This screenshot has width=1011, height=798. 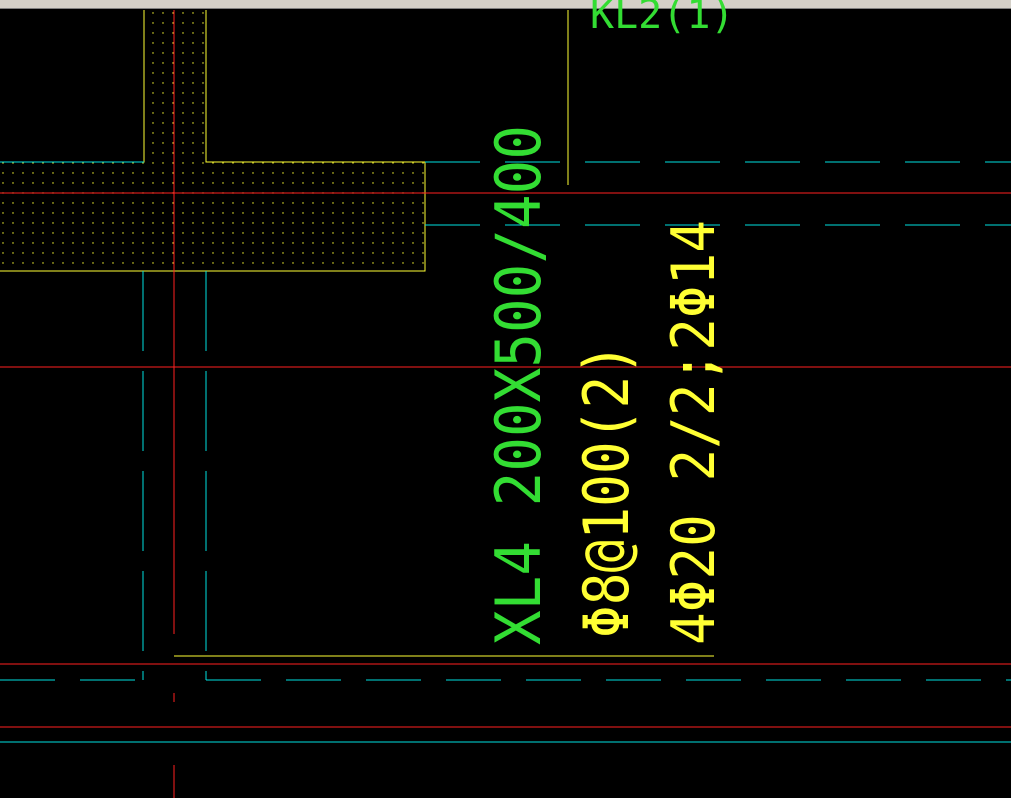 I want to click on beam-label-text: XL4 200X500/400, so click(x=518, y=385).